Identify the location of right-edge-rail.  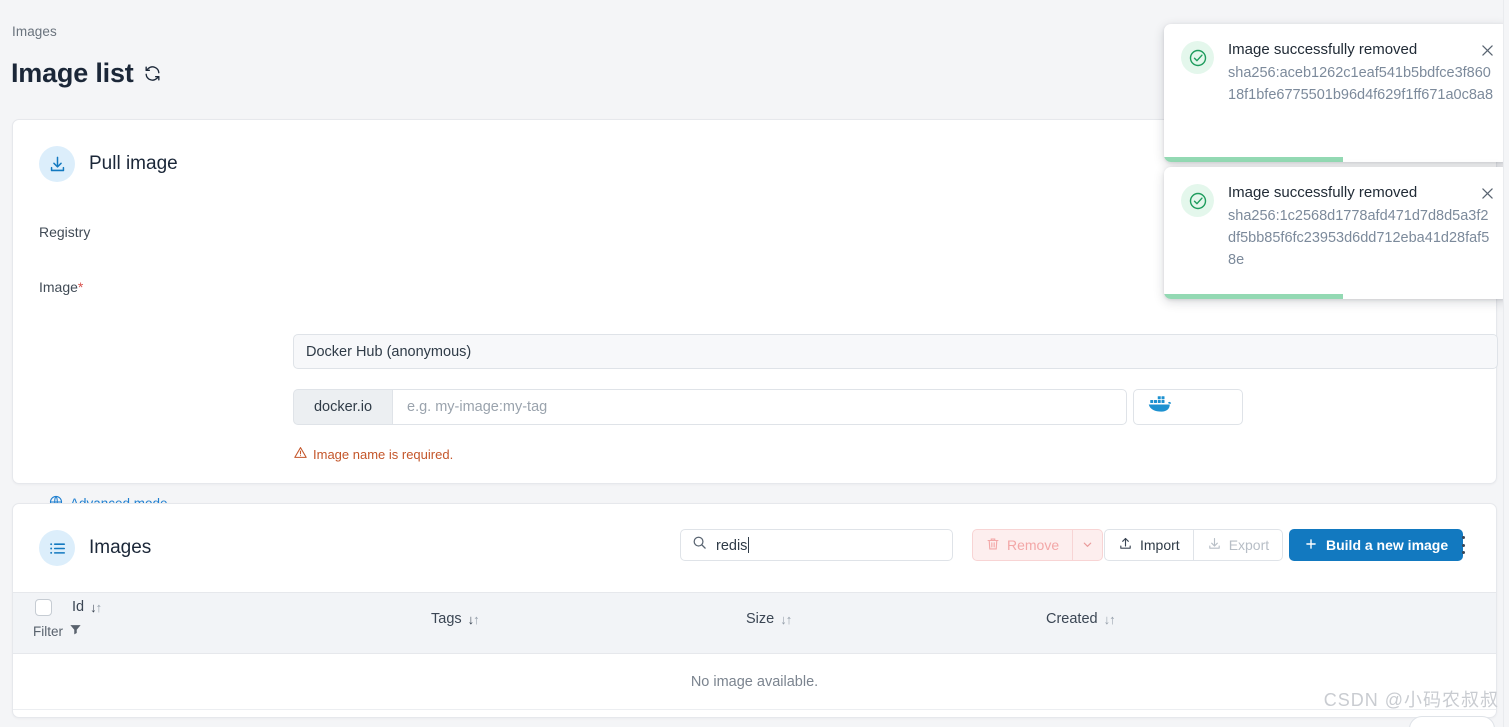
(1506, 363).